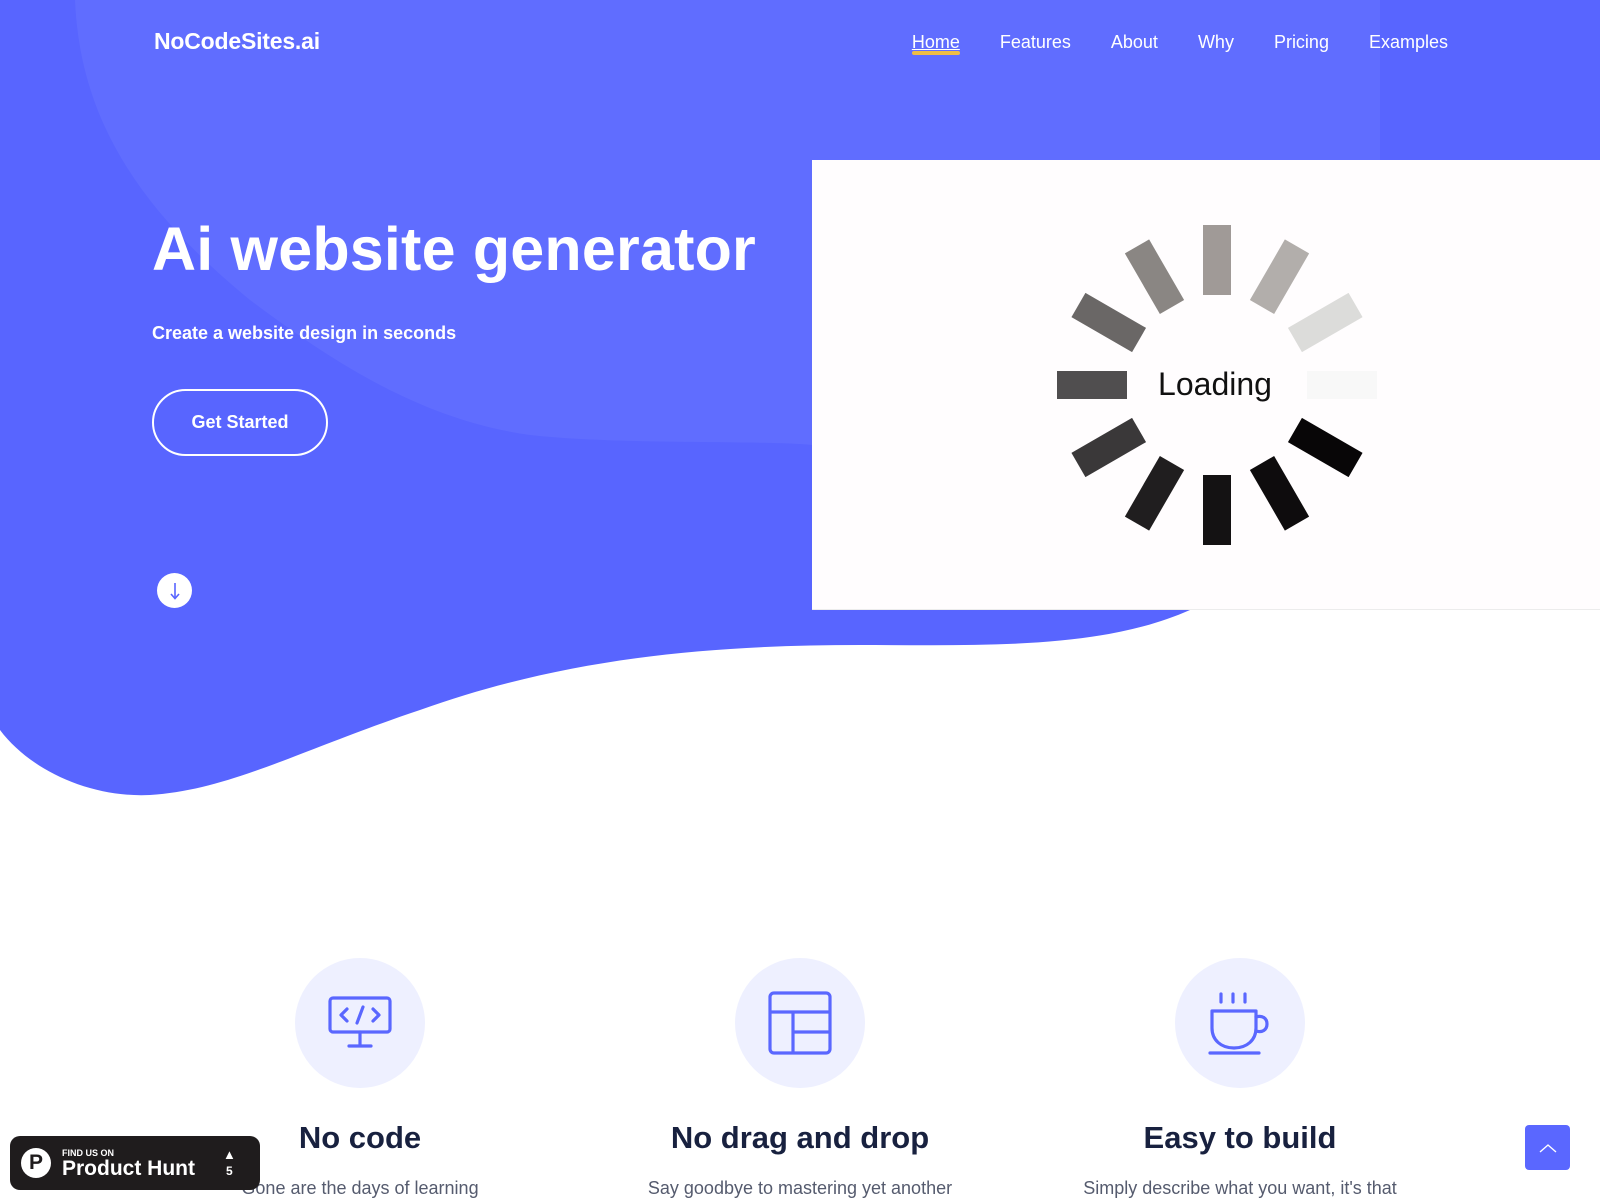  I want to click on nav-link-about: About, so click(1134, 42).